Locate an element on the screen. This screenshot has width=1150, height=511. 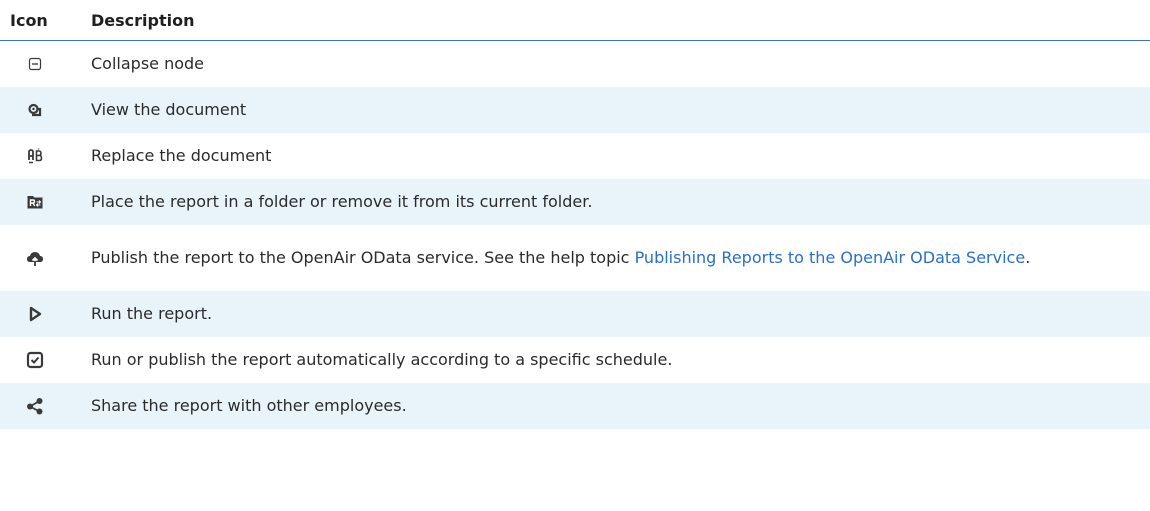
view-document-icon is located at coordinates (35, 110).